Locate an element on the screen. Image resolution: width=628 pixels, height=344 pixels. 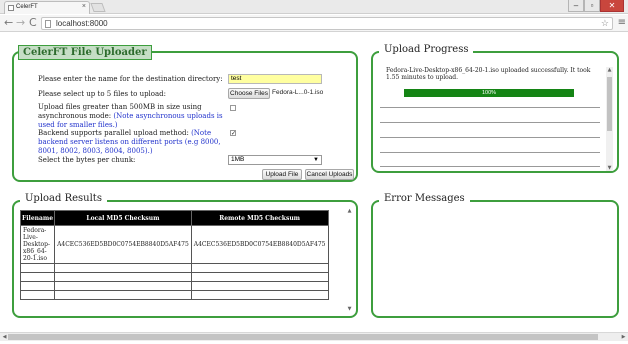
new-tab-button is located at coordinates (98, 7).